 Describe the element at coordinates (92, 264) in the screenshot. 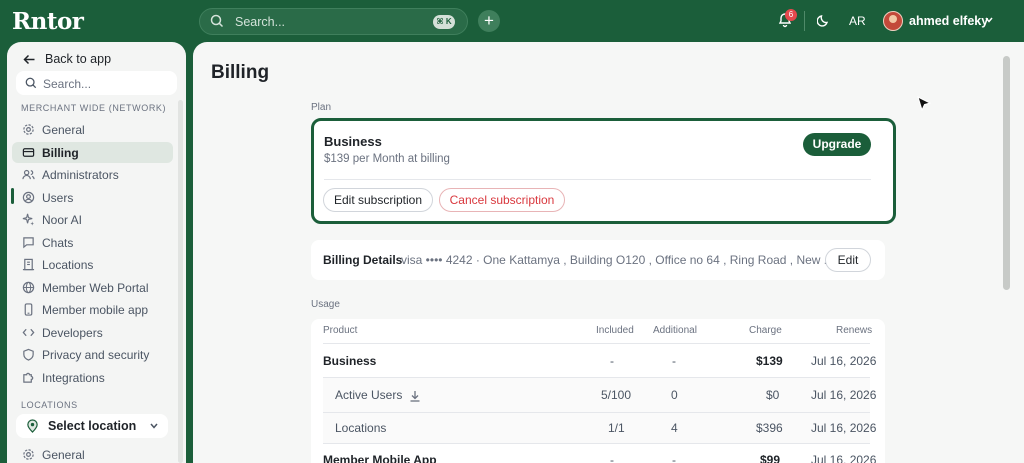

I see `sidebar-item-locations: Locations` at that location.